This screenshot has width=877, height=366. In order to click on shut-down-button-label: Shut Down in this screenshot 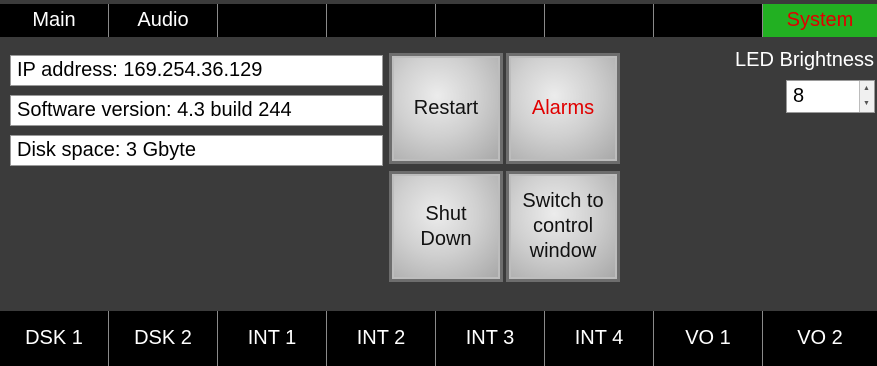, I will do `click(445, 227)`.